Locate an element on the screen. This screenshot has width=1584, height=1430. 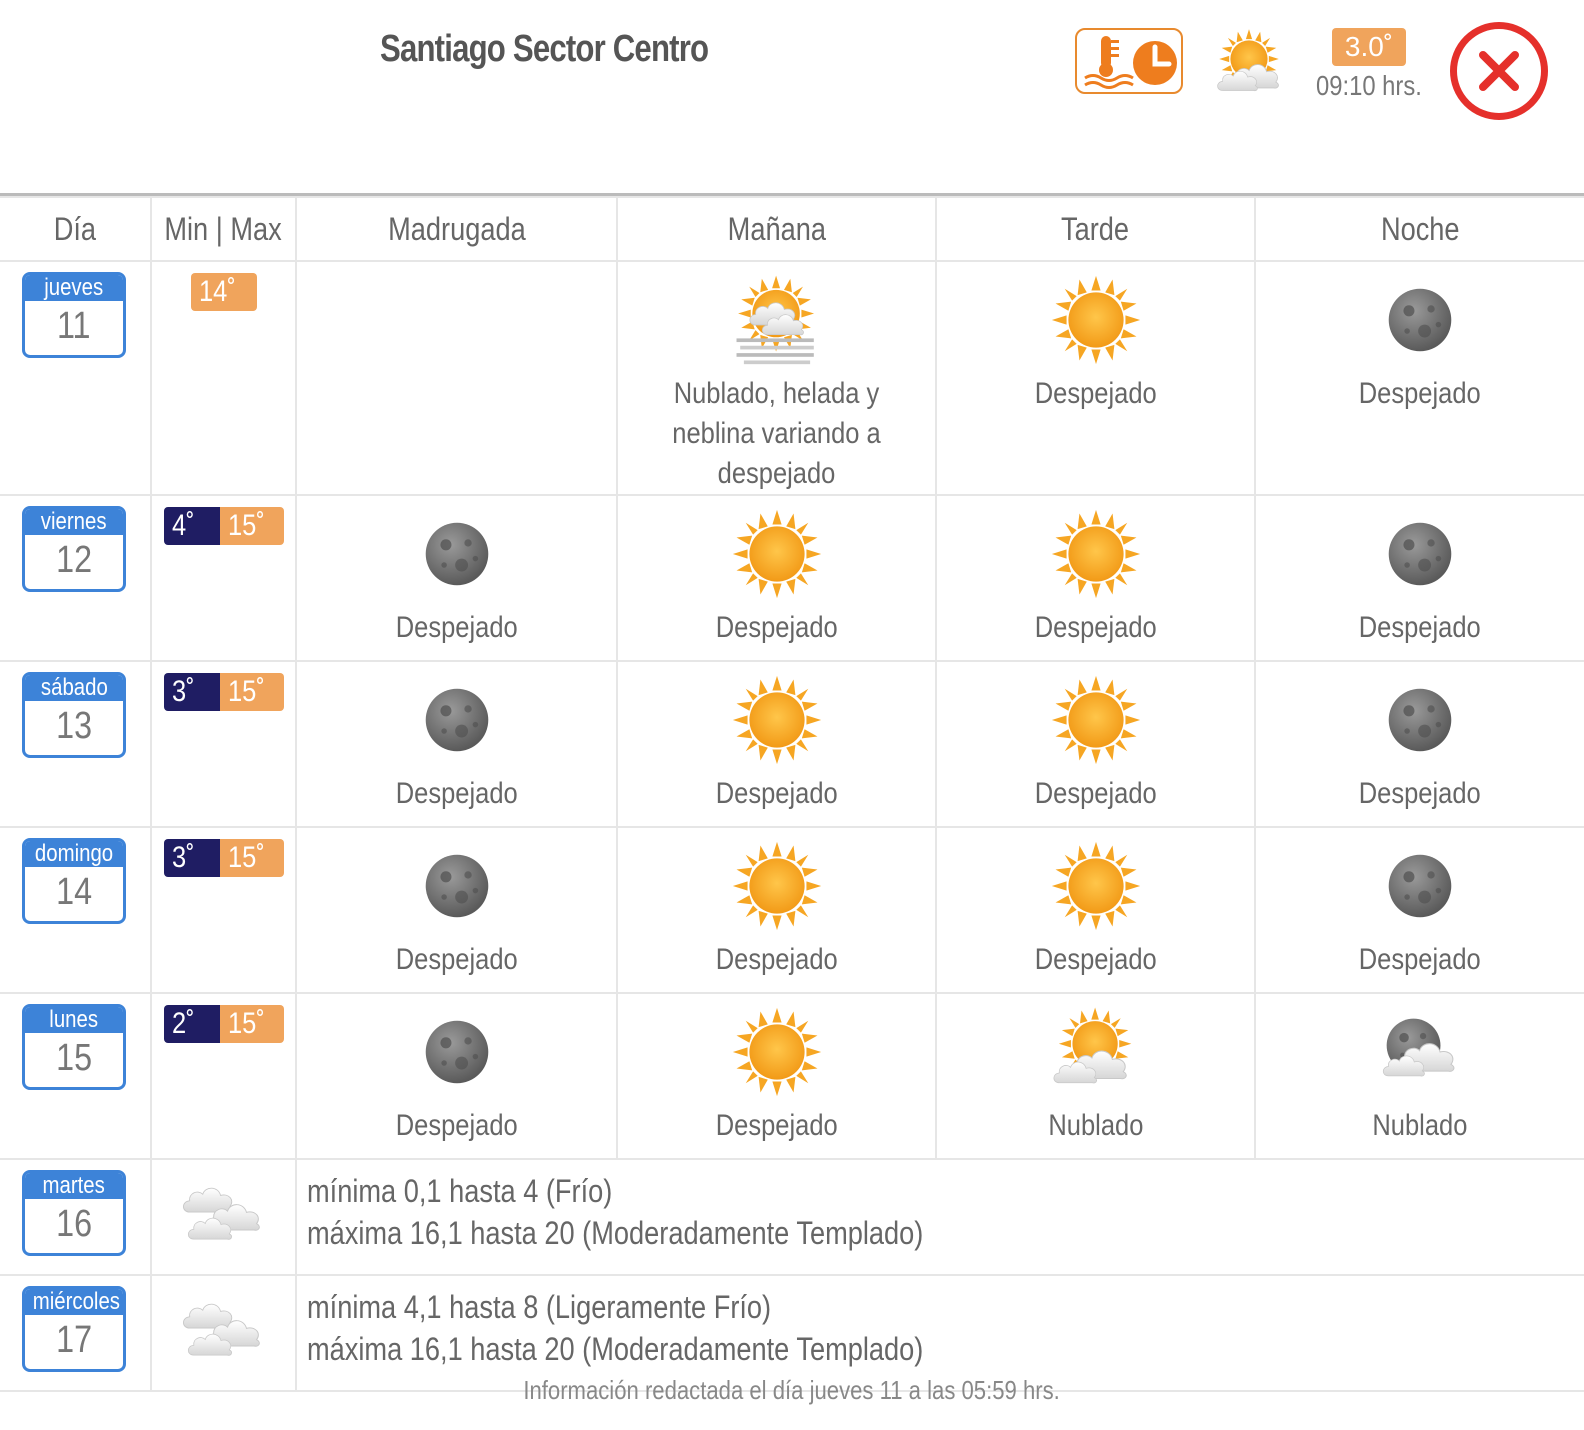
weekday-label: martes is located at coordinates (74, 1186).